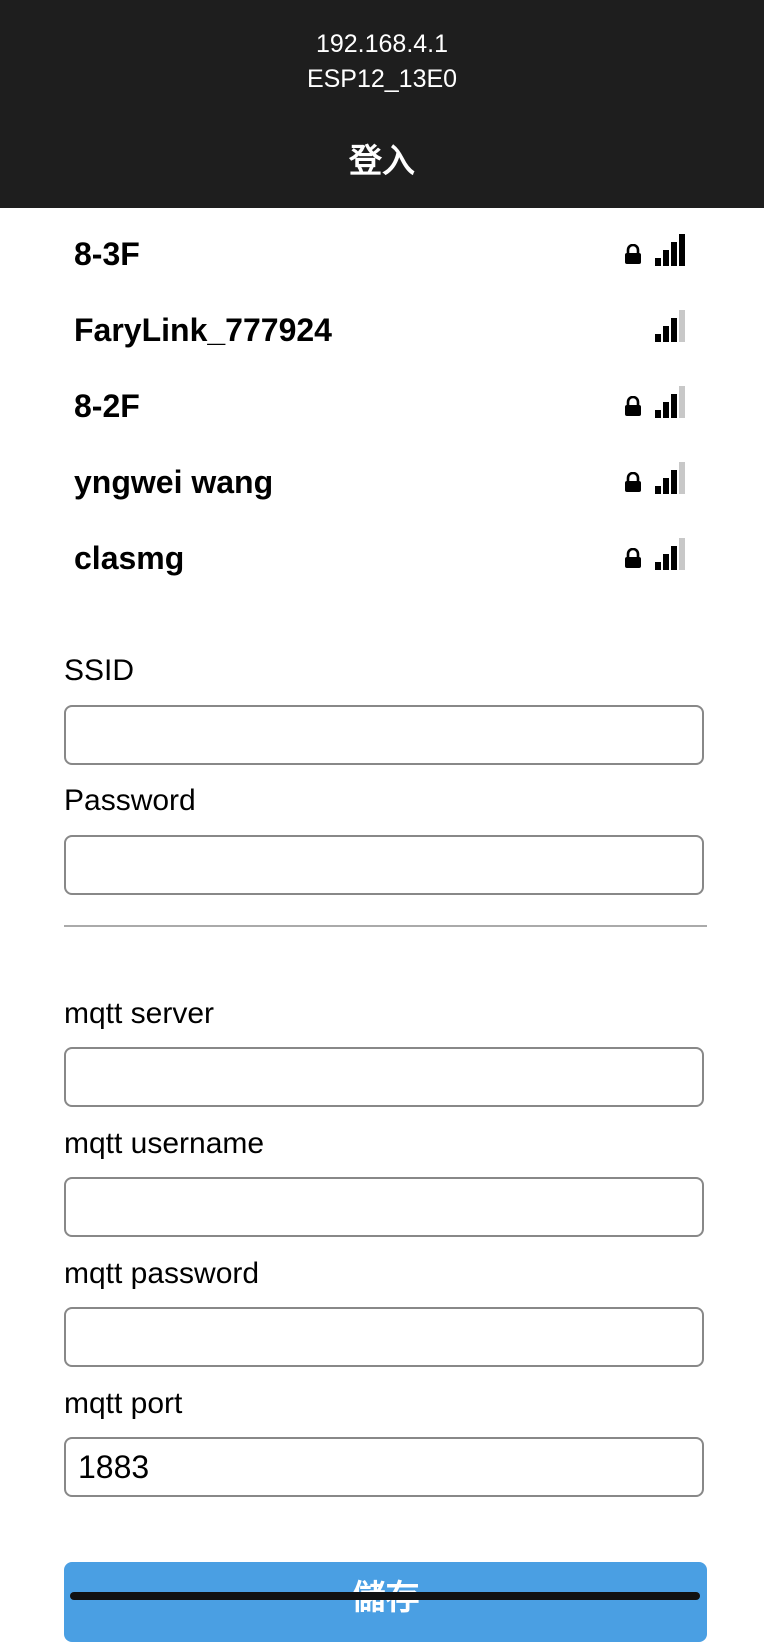 The image size is (764, 1642). Describe the element at coordinates (384, 1077) in the screenshot. I see `mqtt-server-input` at that location.